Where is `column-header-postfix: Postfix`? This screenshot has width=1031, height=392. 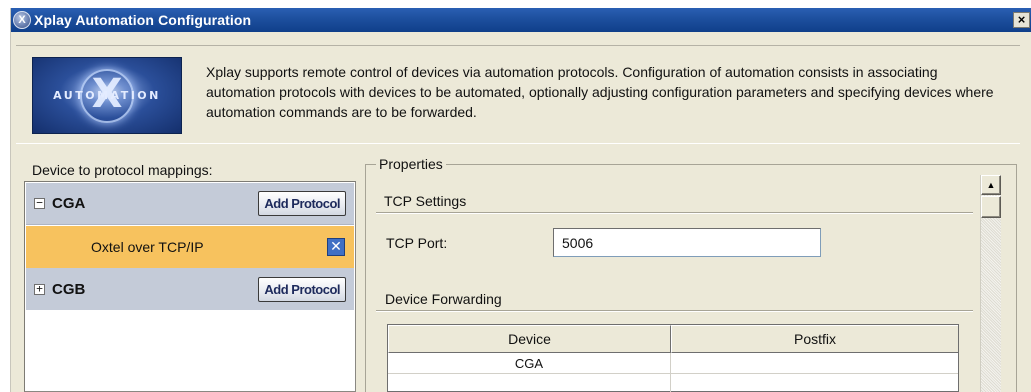 column-header-postfix: Postfix is located at coordinates (814, 339).